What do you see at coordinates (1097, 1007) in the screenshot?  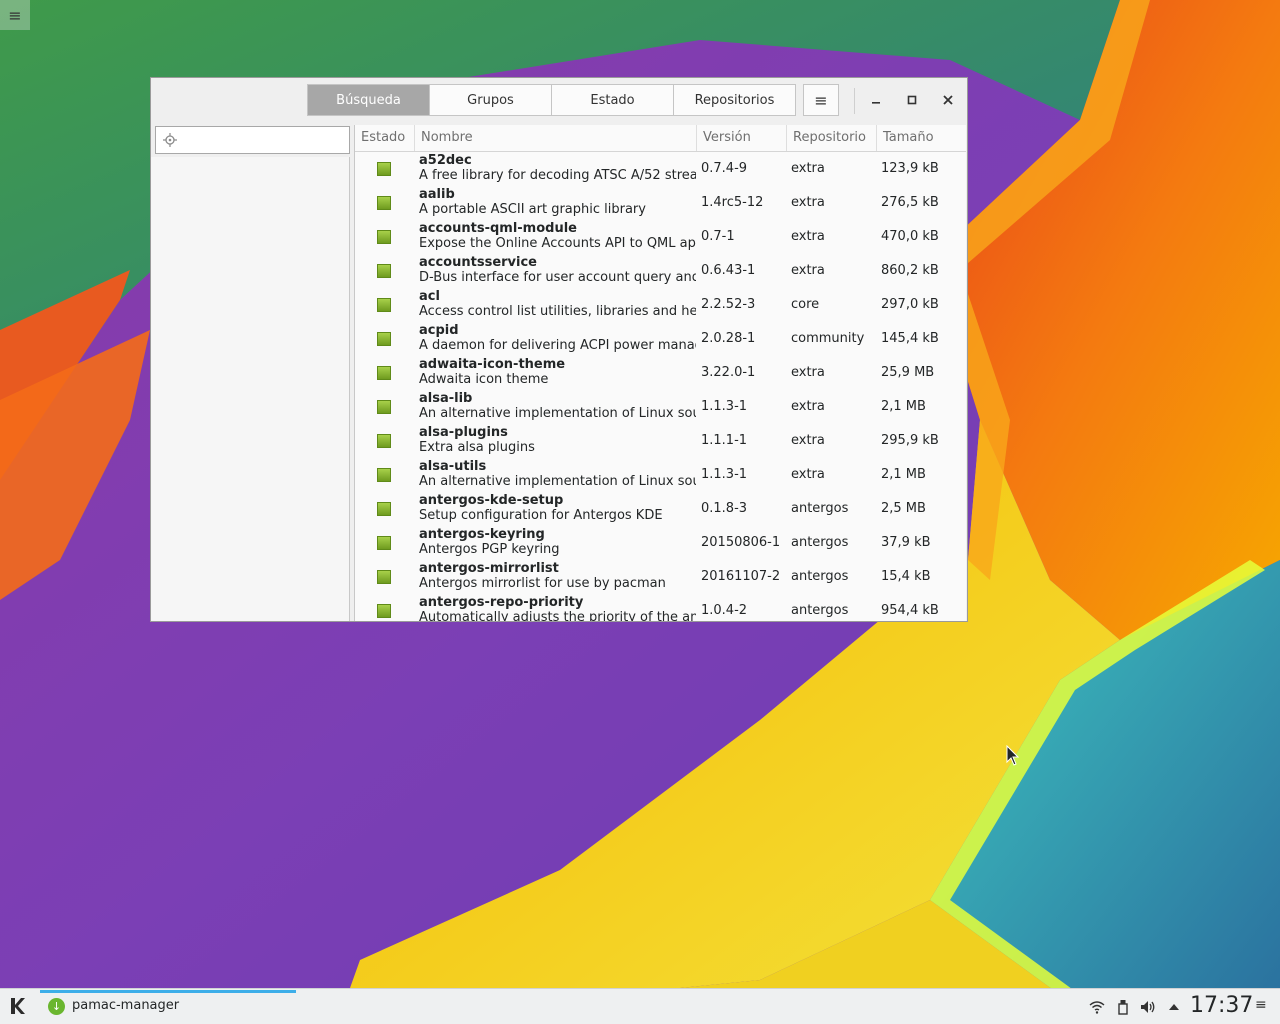 I see `wifi-icon` at bounding box center [1097, 1007].